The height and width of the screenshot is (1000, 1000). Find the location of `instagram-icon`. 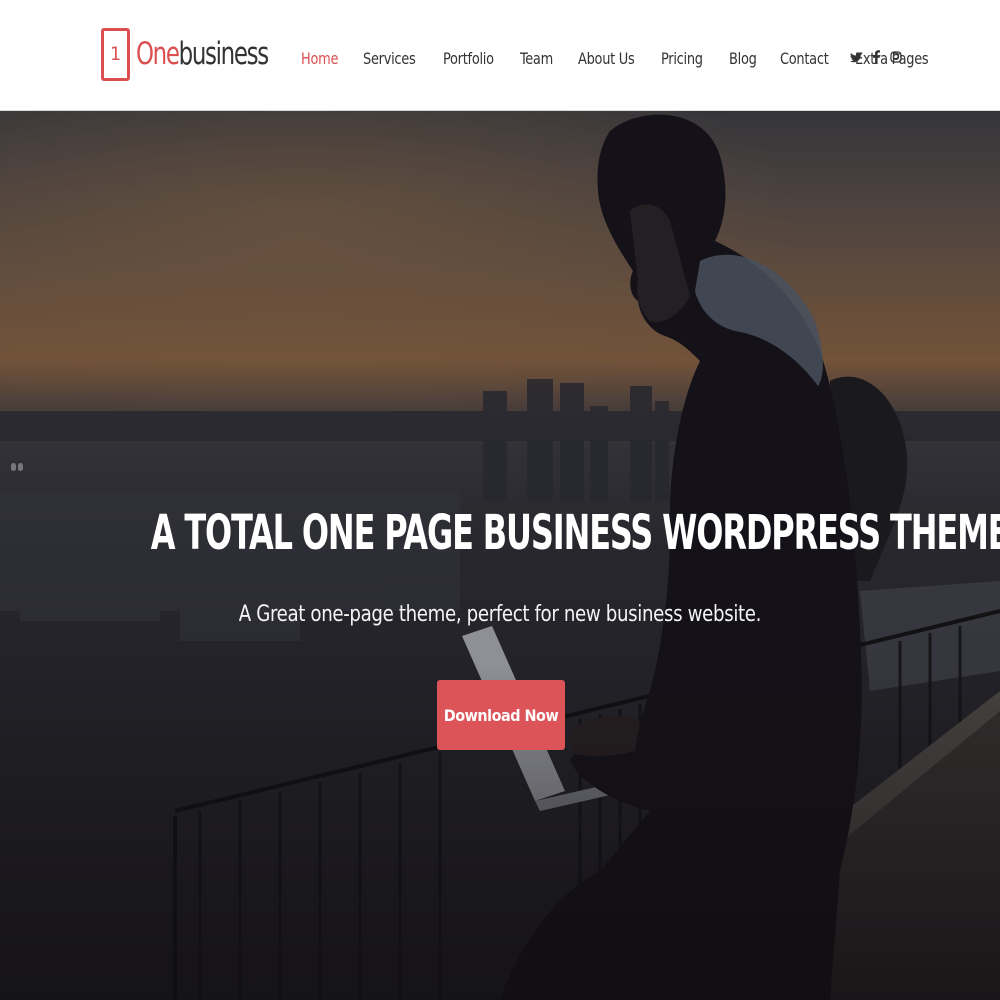

instagram-icon is located at coordinates (896, 57).